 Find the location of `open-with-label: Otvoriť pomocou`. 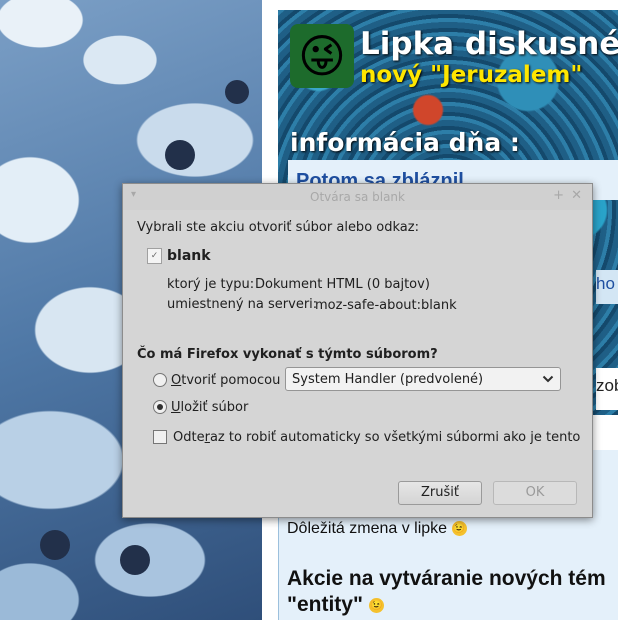

open-with-label: Otvoriť pomocou is located at coordinates (225, 380).